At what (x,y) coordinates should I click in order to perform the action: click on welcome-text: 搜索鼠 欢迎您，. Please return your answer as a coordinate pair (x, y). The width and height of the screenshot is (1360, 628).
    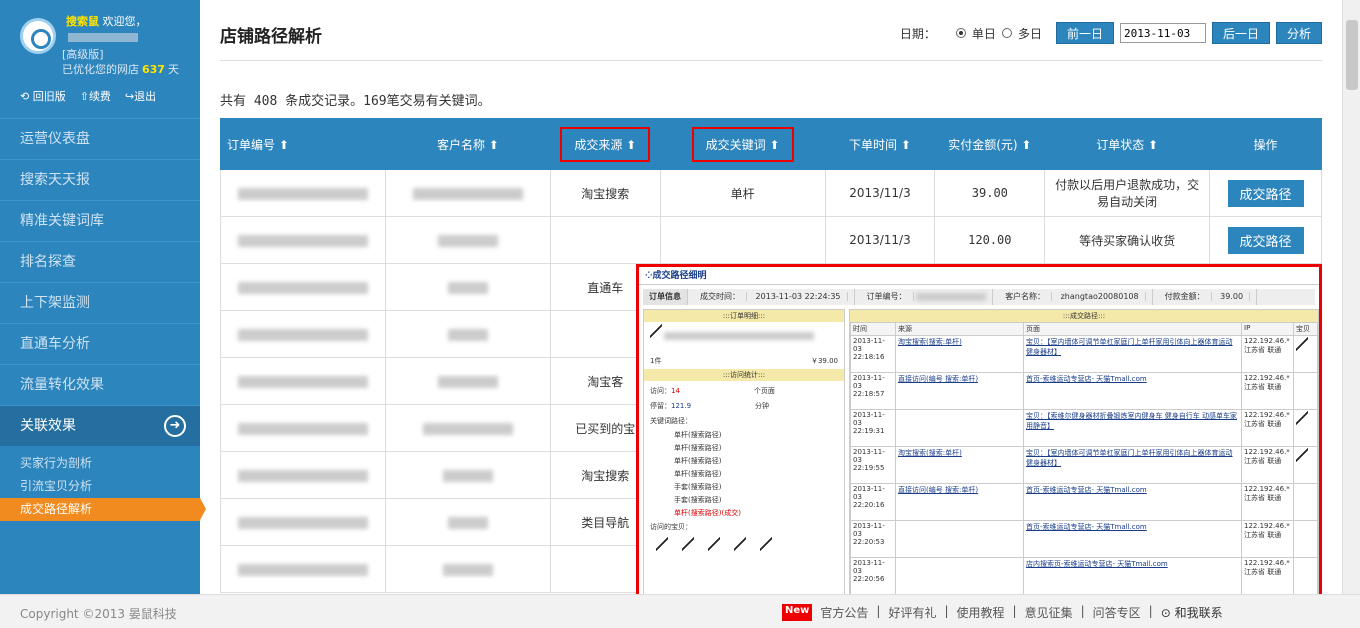
    Looking at the image, I should click on (106, 29).